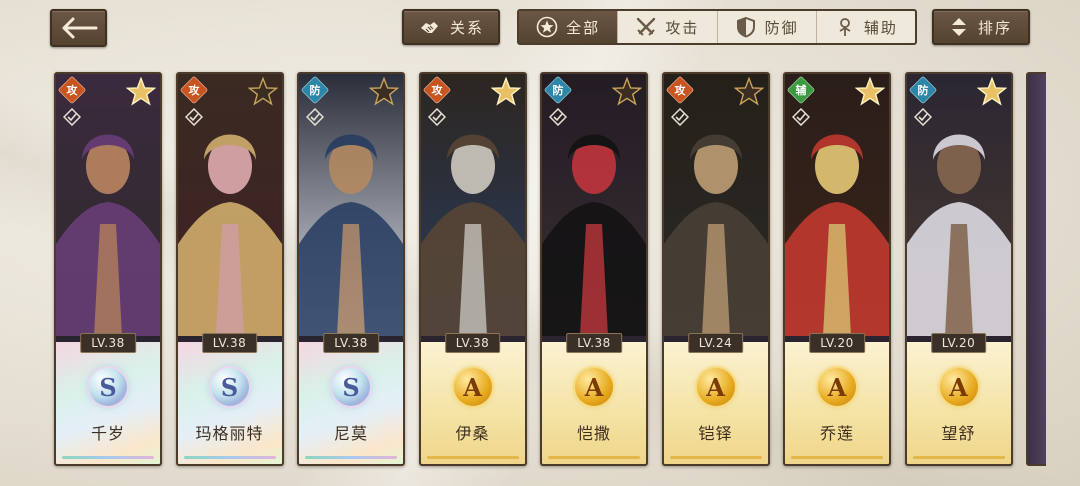  I want to click on character-name: 望舒, so click(958, 433).